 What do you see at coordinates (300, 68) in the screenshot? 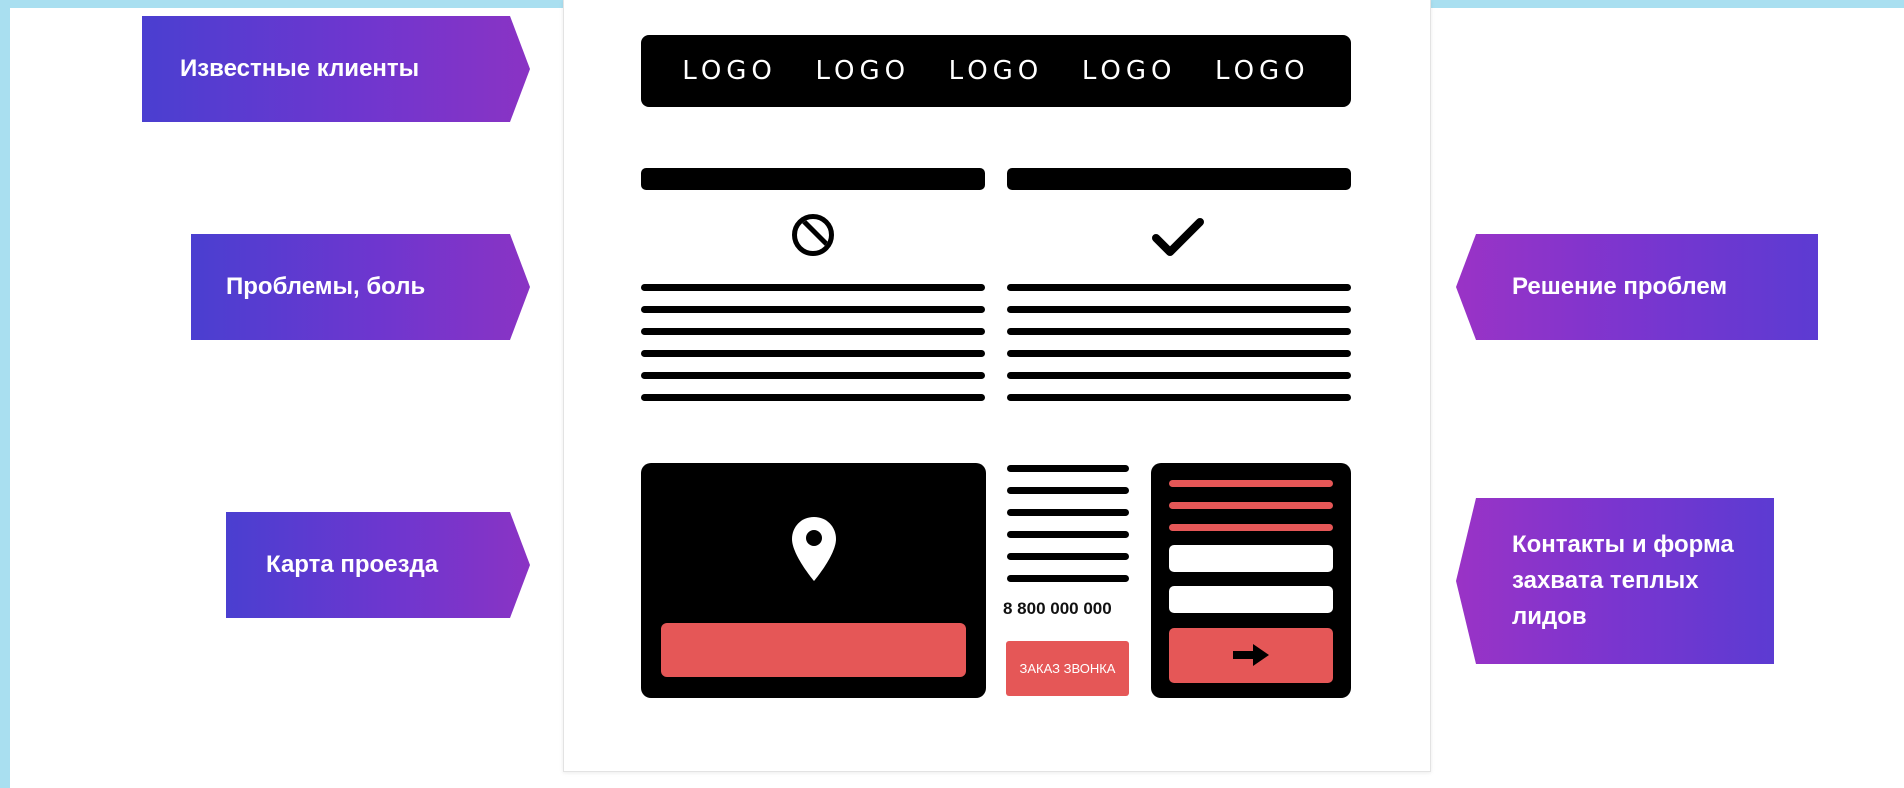
I see `label-text: Известные клиенты` at bounding box center [300, 68].